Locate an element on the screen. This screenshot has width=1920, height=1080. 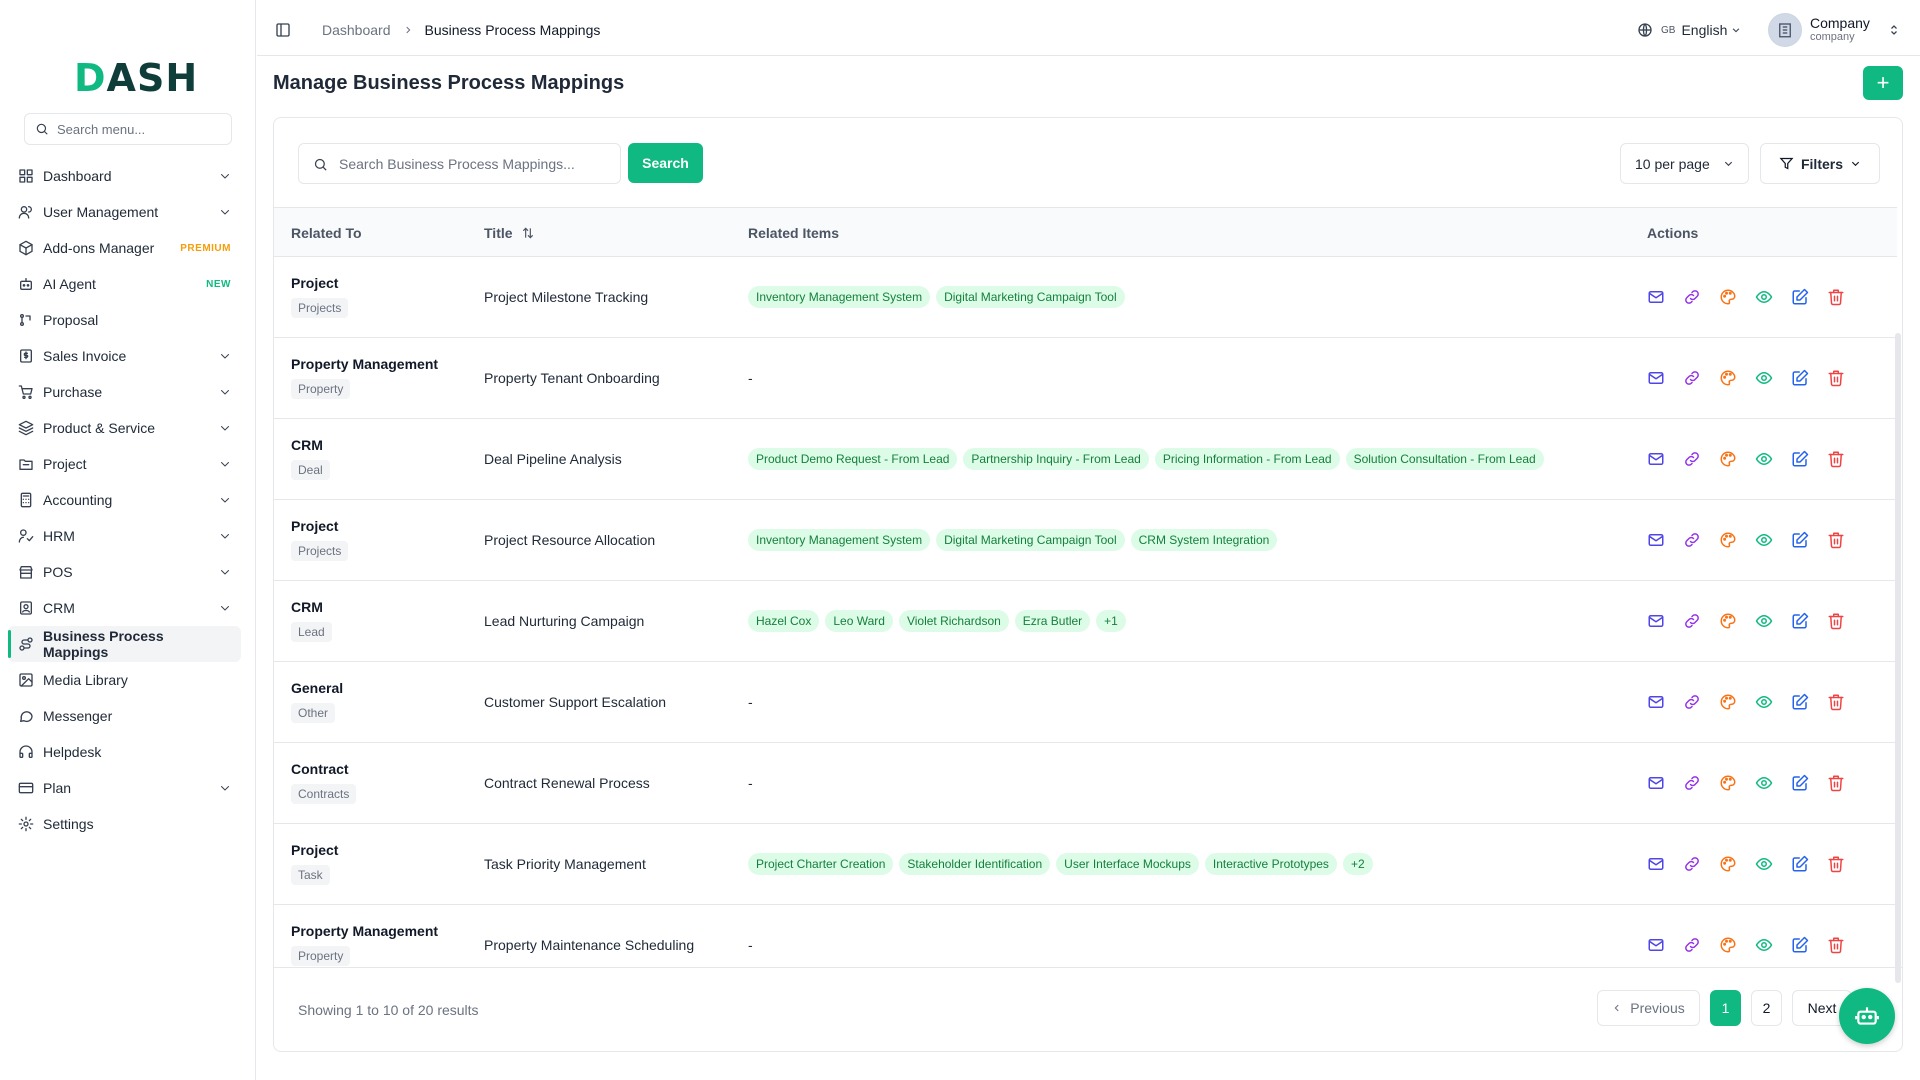
sidebar-item-proposal: Proposal is located at coordinates (124, 320).